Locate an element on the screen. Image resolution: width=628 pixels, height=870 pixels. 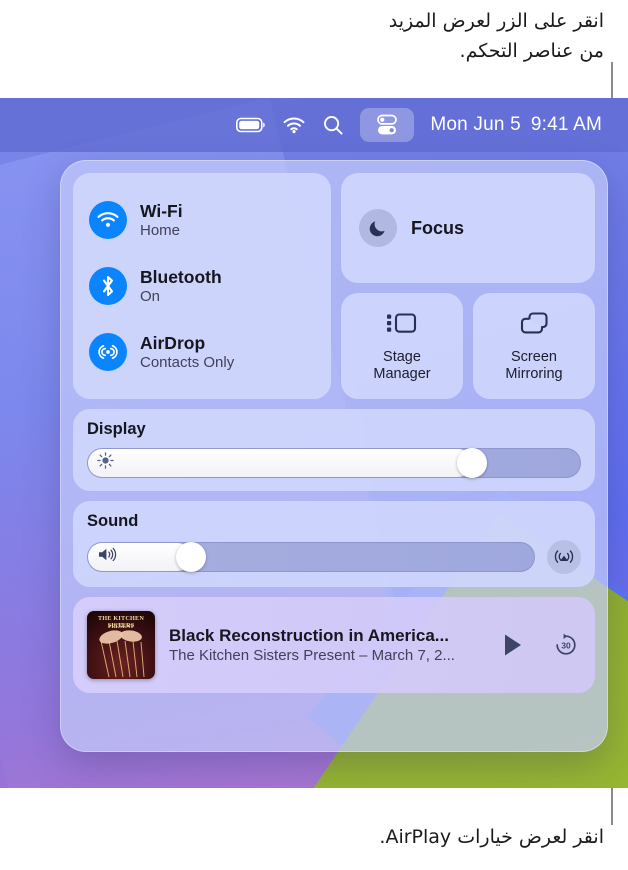
stage-manager-label: Stage Manager is located at coordinates (402, 365).